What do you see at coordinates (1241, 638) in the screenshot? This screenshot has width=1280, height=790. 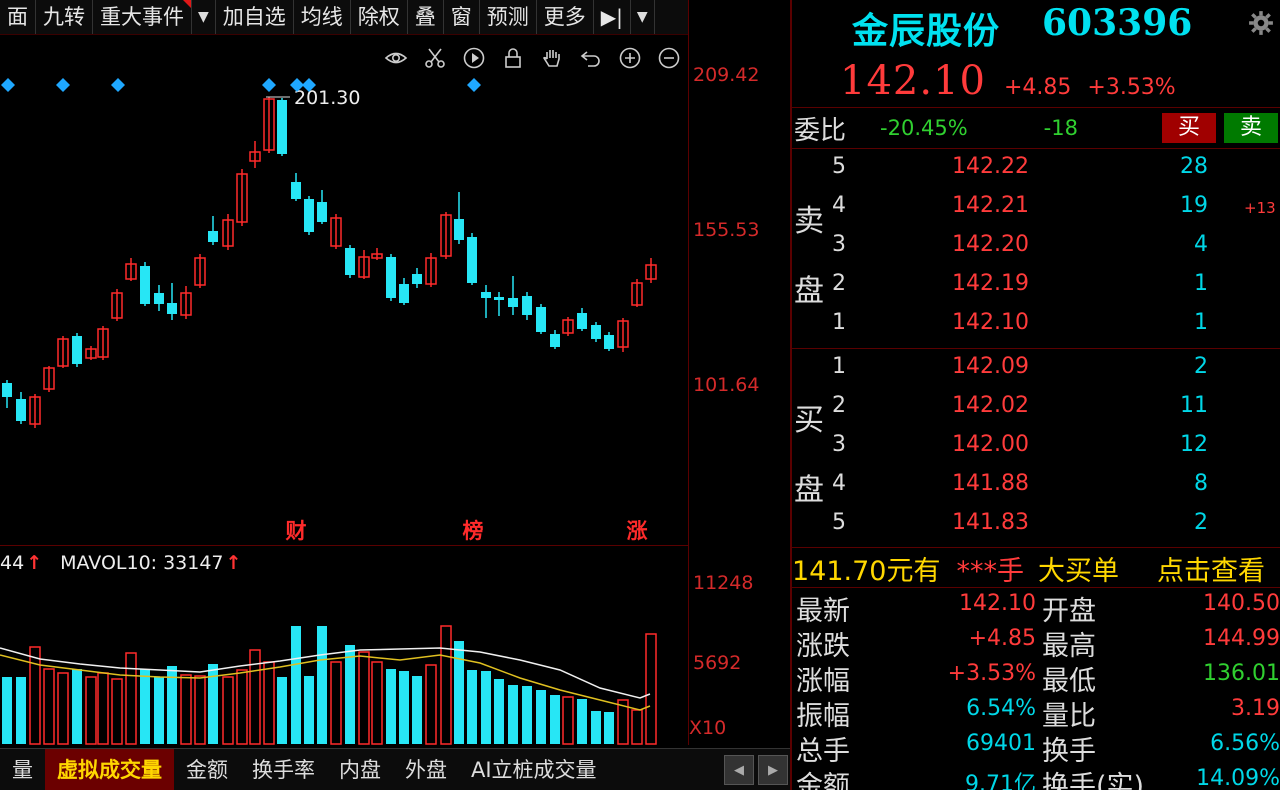 I see `stat-value: 144.99` at bounding box center [1241, 638].